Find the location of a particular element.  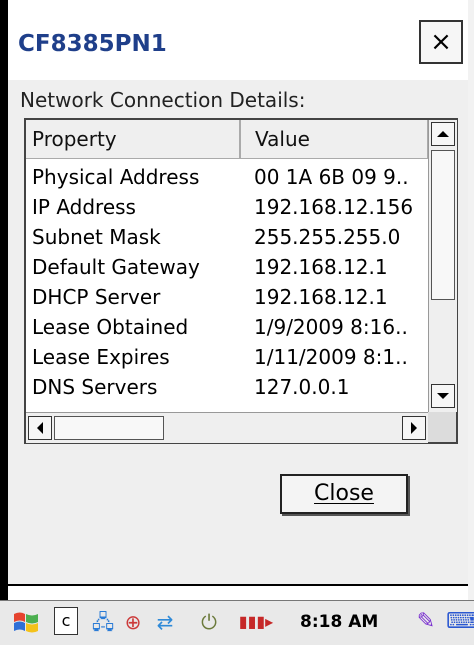

cell-property: Default Gateway is located at coordinates (116, 267).